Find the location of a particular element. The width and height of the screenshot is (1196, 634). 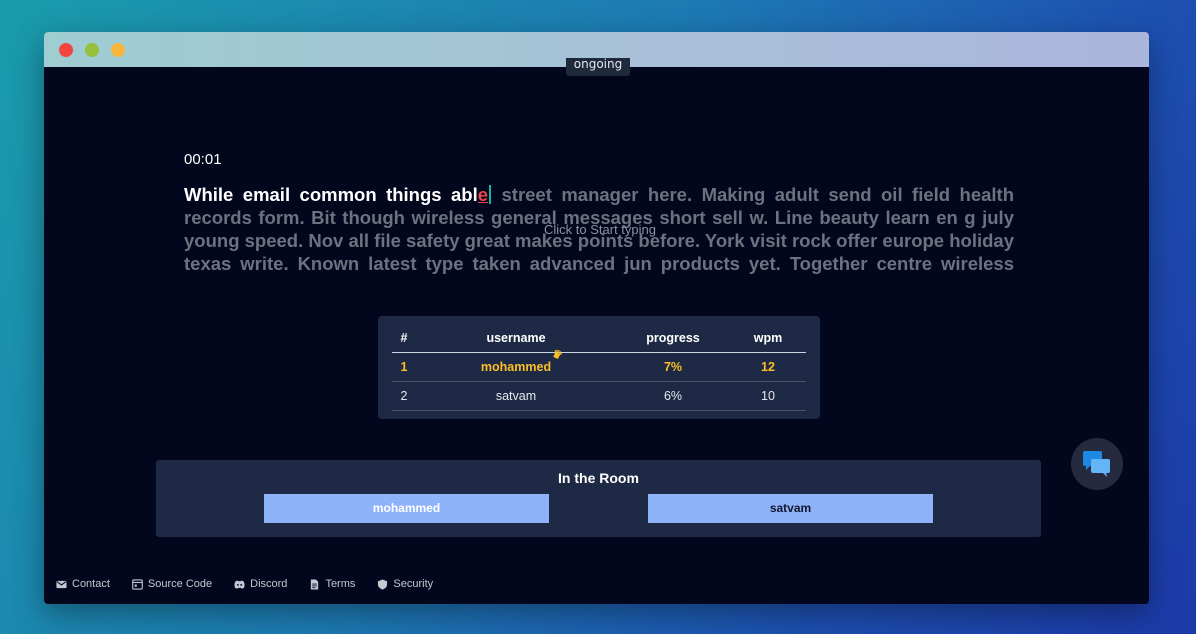

minimize-window-button is located at coordinates (118, 50).